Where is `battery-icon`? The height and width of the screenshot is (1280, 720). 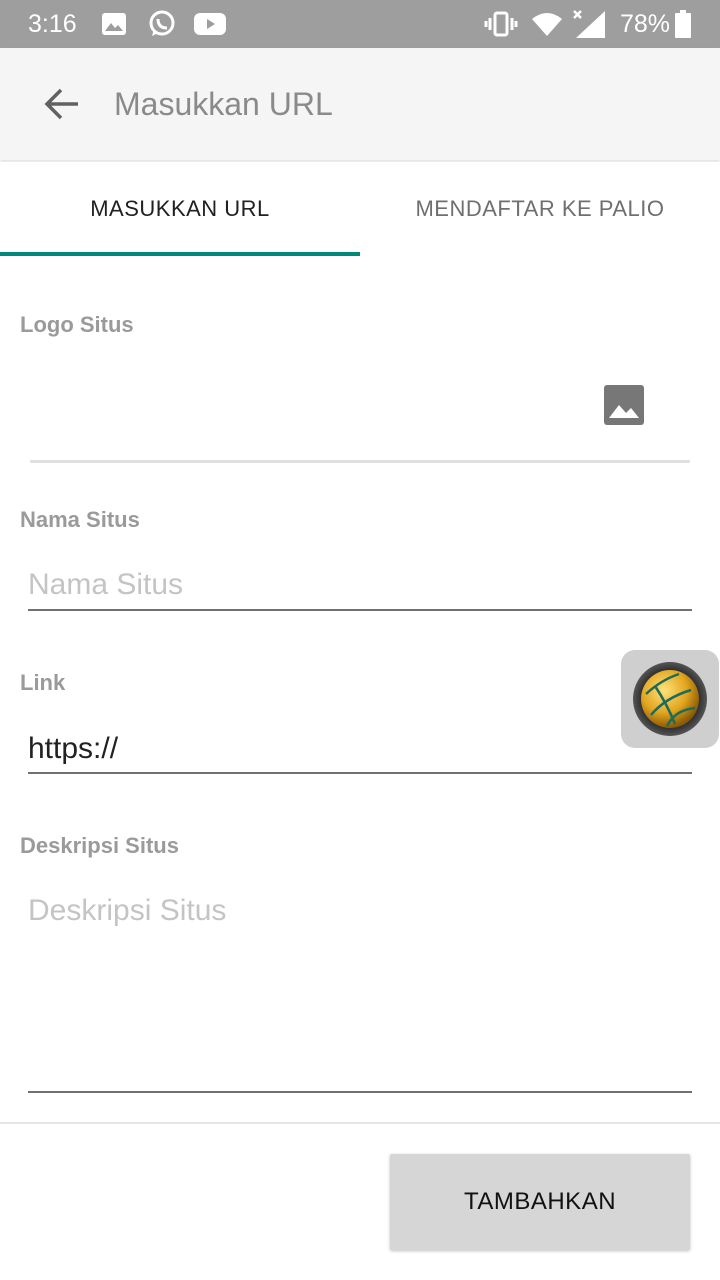
battery-icon is located at coordinates (683, 24).